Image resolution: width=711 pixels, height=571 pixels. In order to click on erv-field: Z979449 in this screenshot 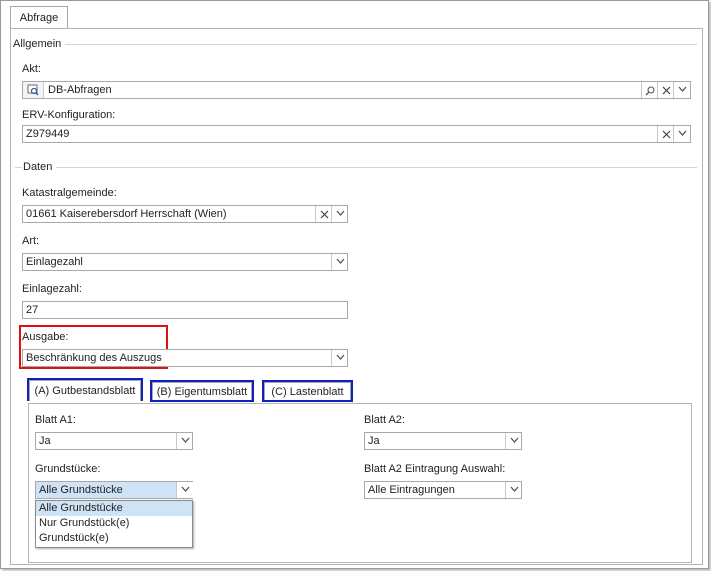, I will do `click(356, 134)`.